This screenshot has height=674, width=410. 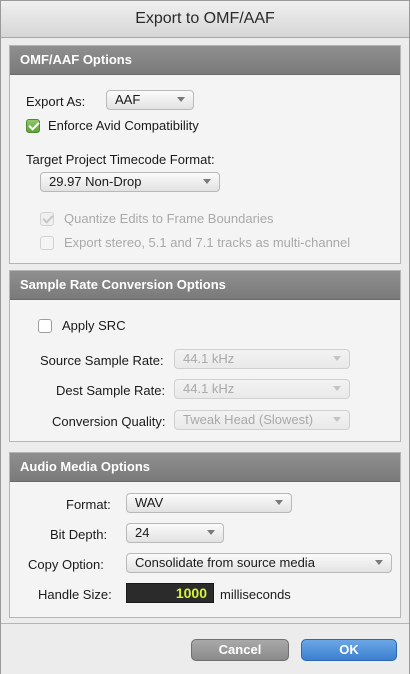 What do you see at coordinates (94, 325) in the screenshot?
I see `apply-src-label: Apply SRC` at bounding box center [94, 325].